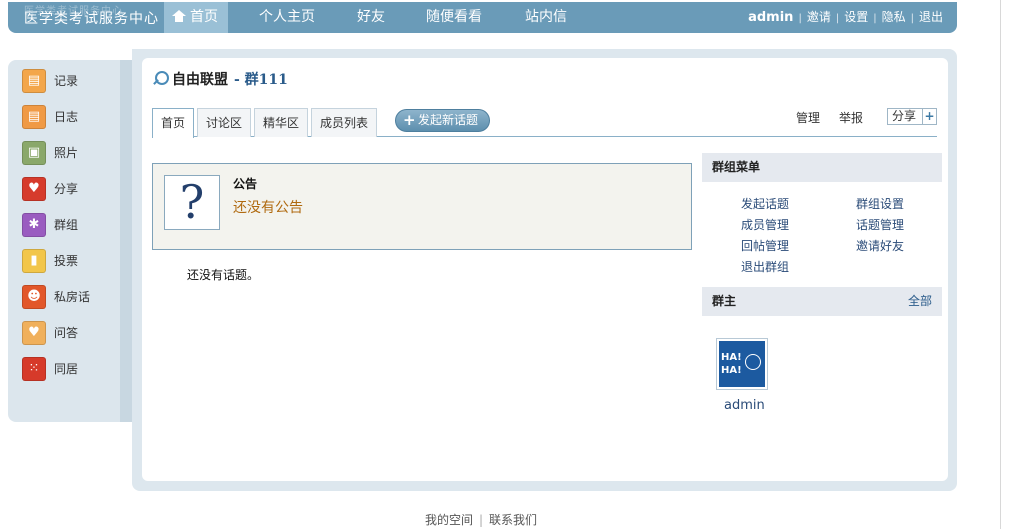 Image resolution: width=1010 pixels, height=529 pixels. Describe the element at coordinates (66, 333) in the screenshot. I see `sidebar-item-label: 问答` at that location.